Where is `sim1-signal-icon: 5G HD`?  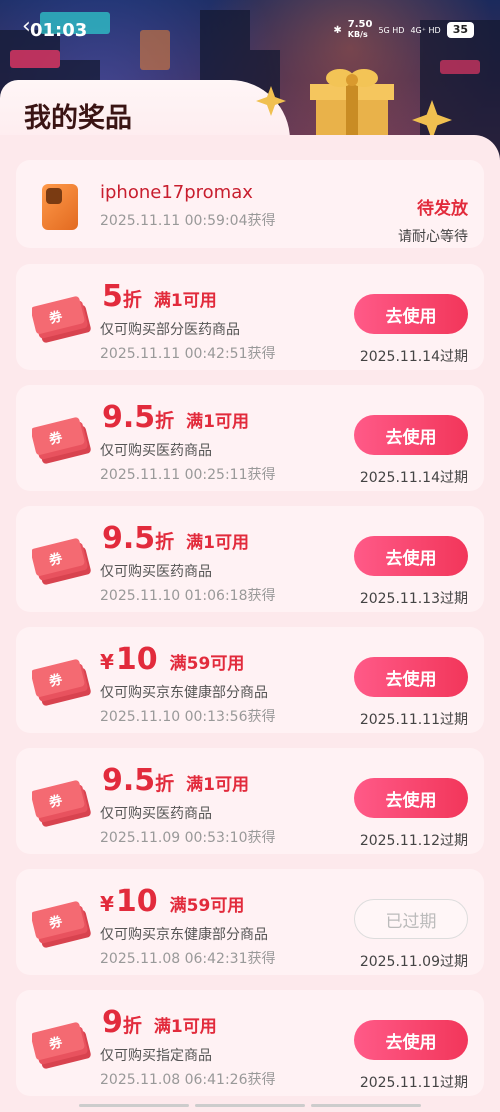 sim1-signal-icon: 5G HD is located at coordinates (391, 30).